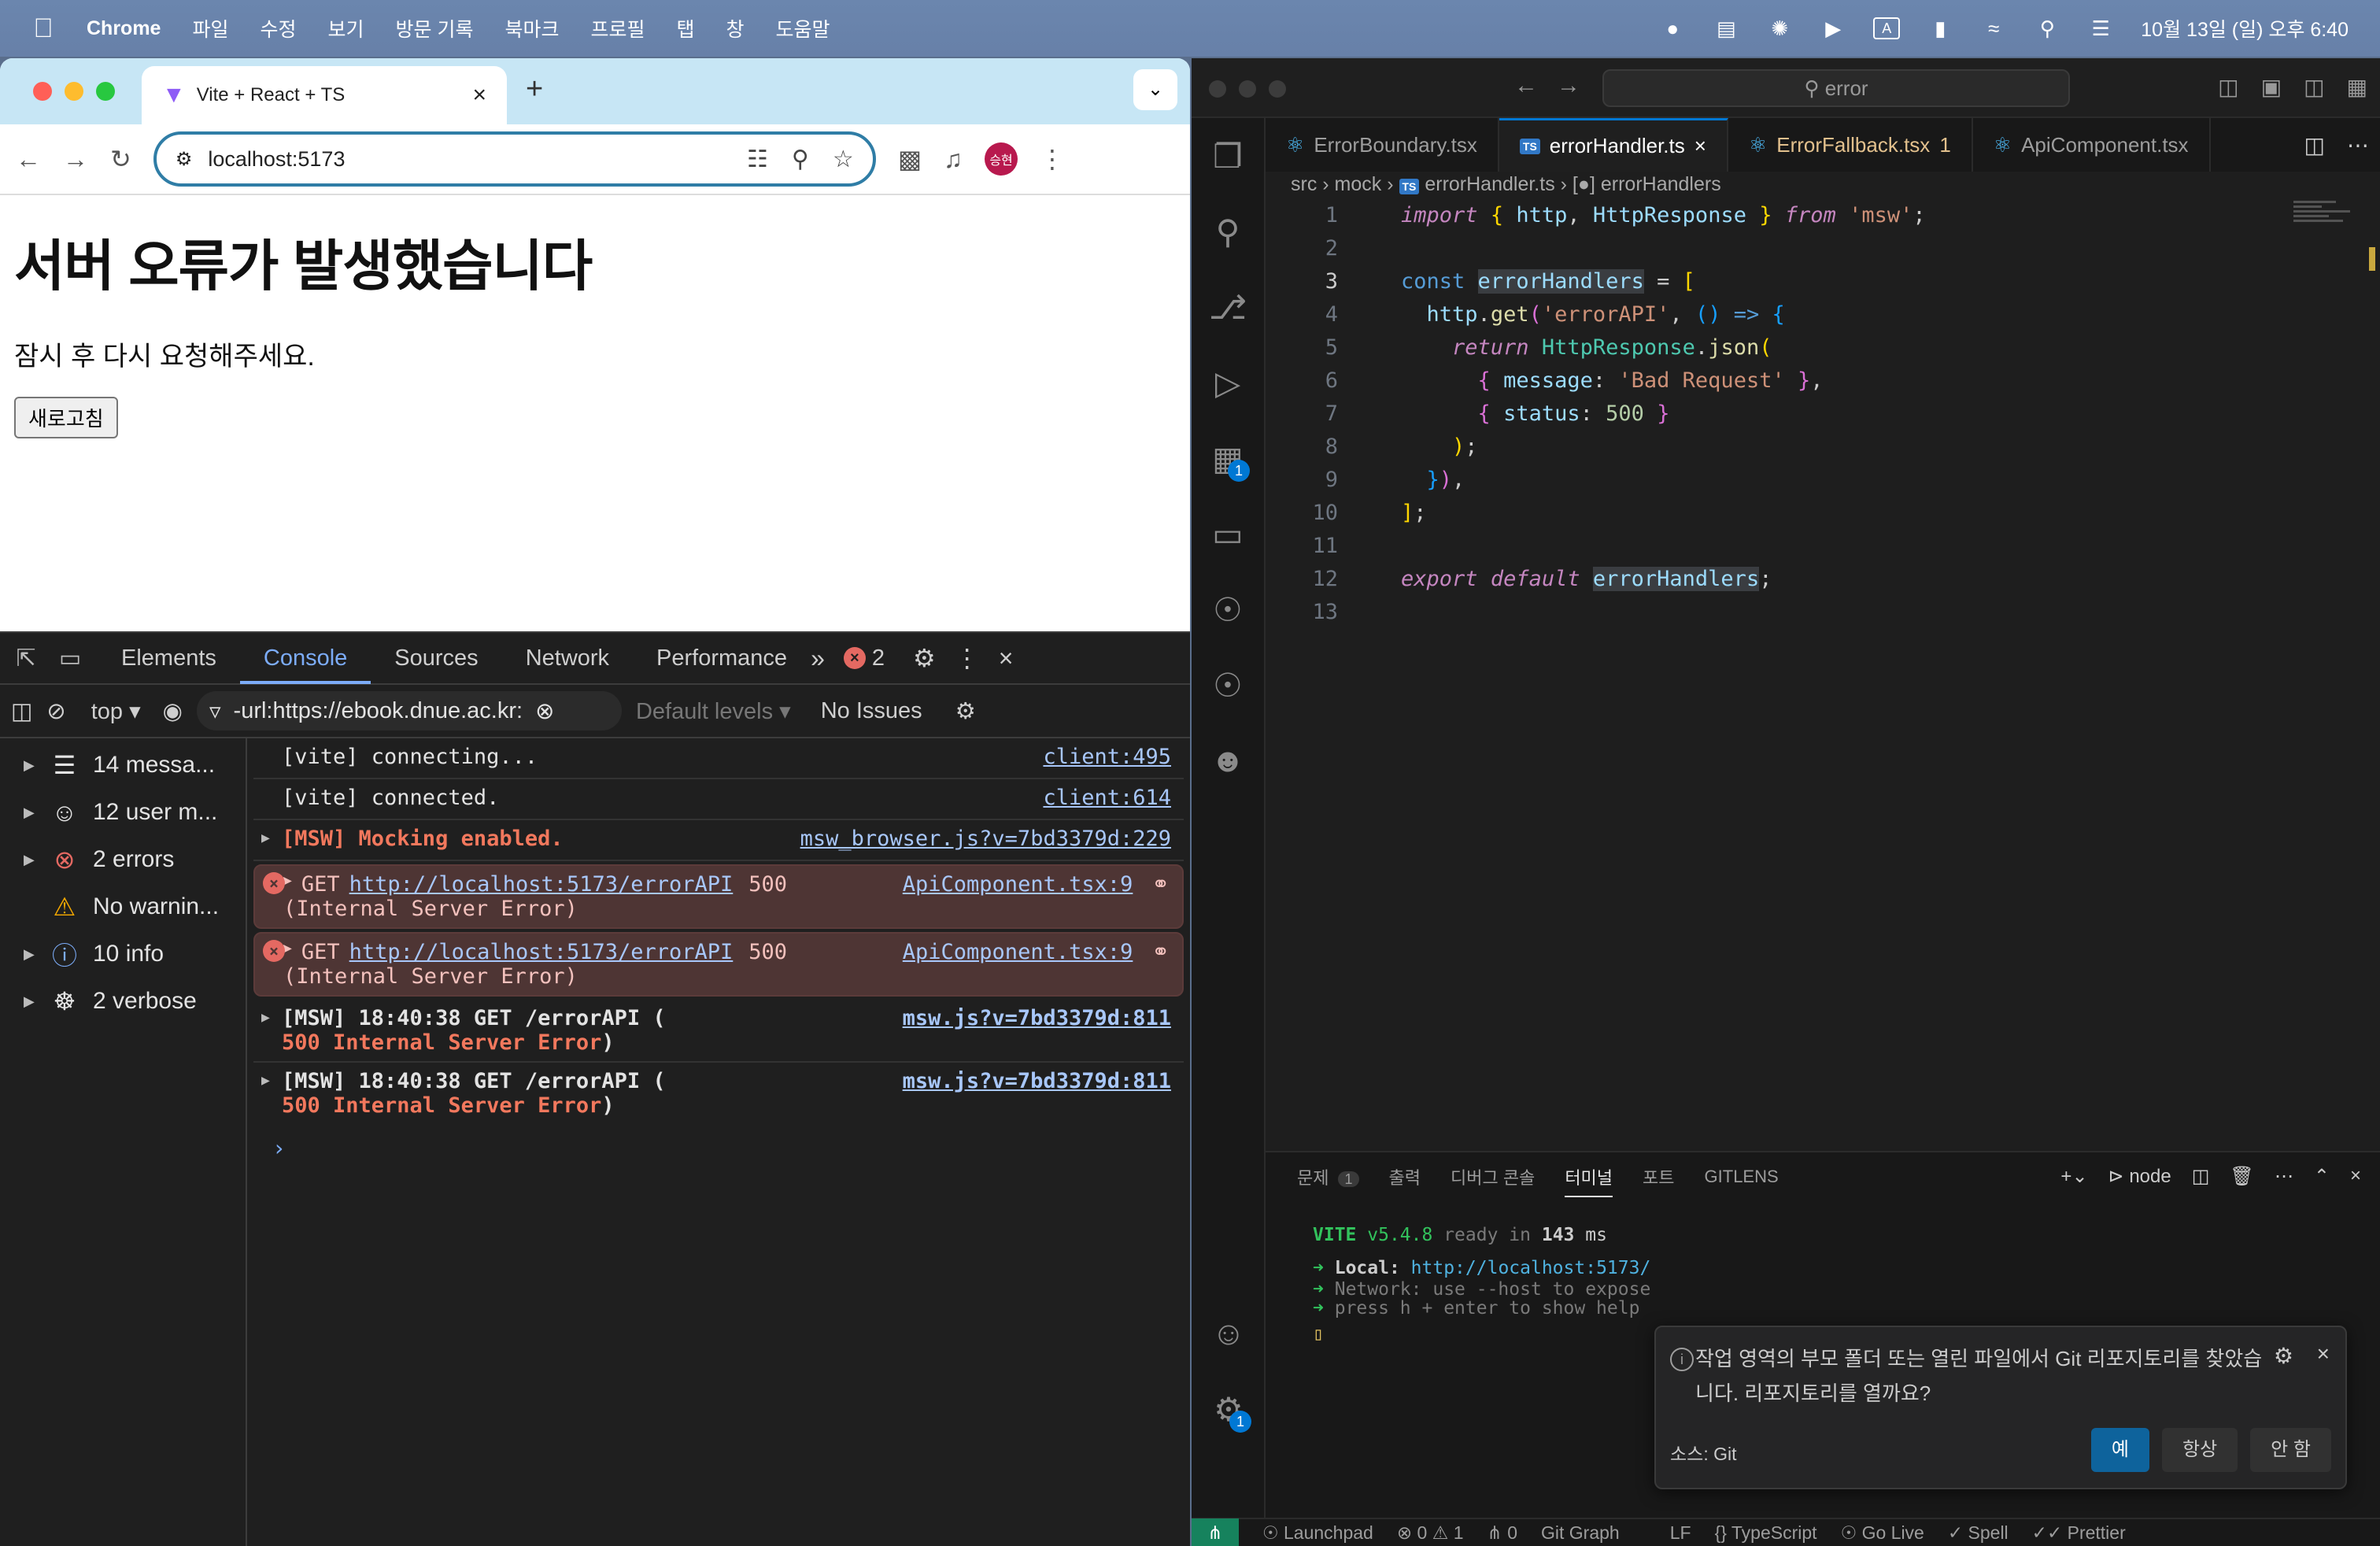 Image resolution: width=2380 pixels, height=1546 pixels. Describe the element at coordinates (1160, 884) in the screenshot. I see `network-request-icon: ⚭` at that location.